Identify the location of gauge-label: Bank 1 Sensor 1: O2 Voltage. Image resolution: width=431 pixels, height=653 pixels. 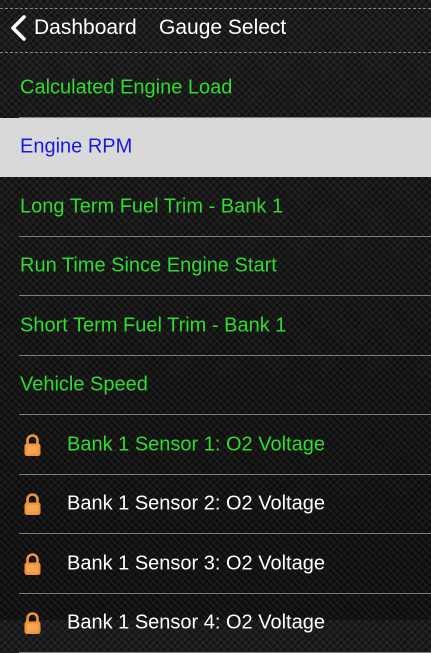
(196, 444).